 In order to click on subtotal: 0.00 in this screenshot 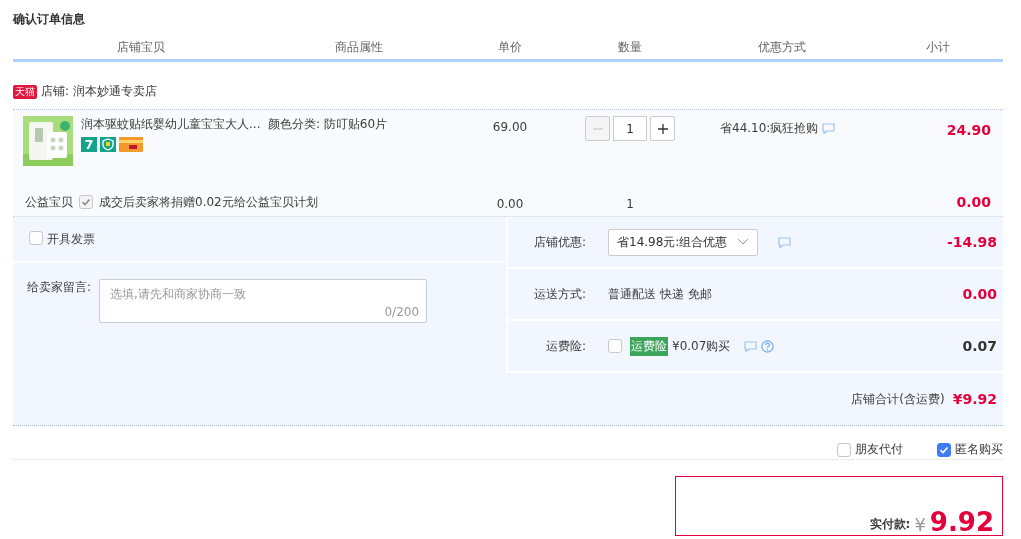, I will do `click(973, 202)`.